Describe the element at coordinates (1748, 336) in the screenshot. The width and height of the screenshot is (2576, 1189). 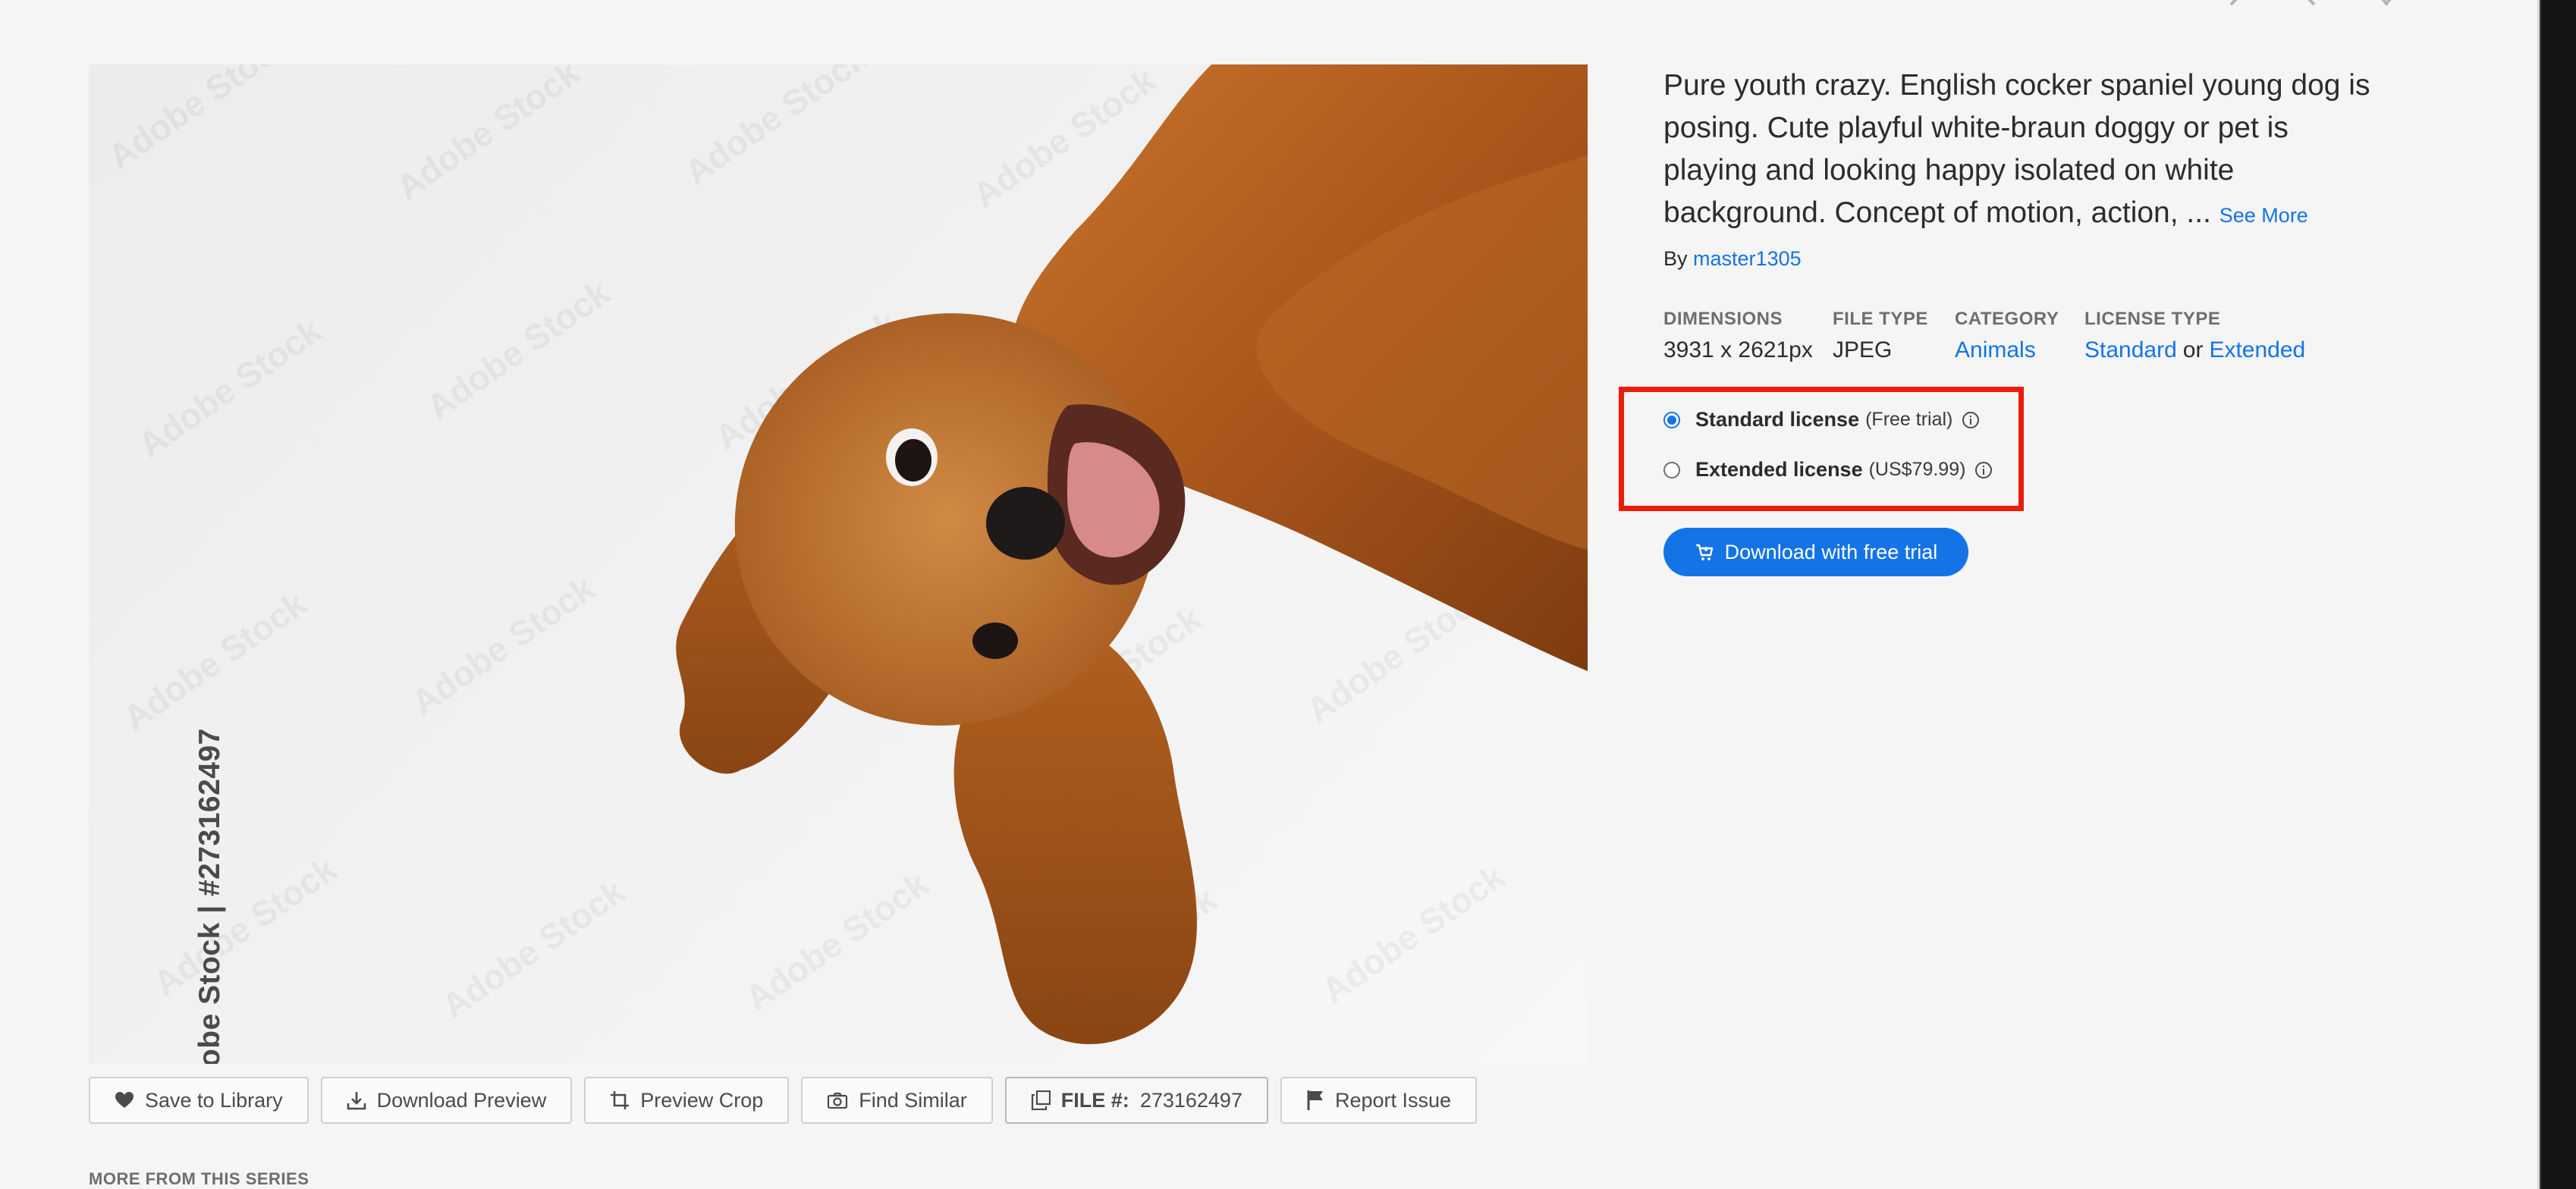
I see `meta-dimensions: DIMENSIONS 3931 x 2621px` at that location.